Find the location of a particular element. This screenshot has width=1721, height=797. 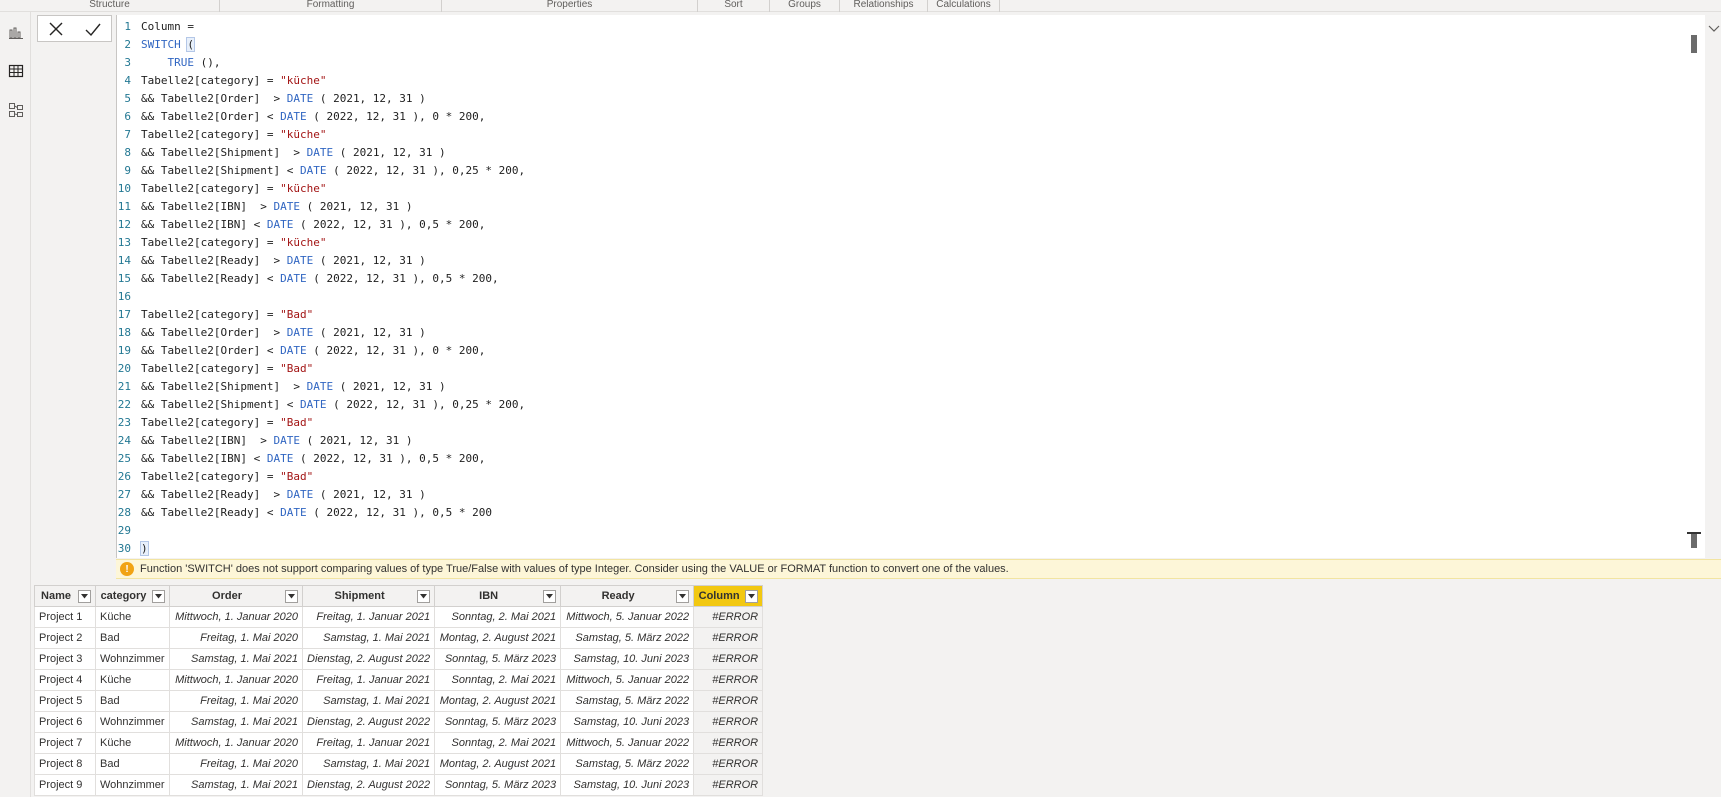

table-cell: Project 6 is located at coordinates (65, 722).